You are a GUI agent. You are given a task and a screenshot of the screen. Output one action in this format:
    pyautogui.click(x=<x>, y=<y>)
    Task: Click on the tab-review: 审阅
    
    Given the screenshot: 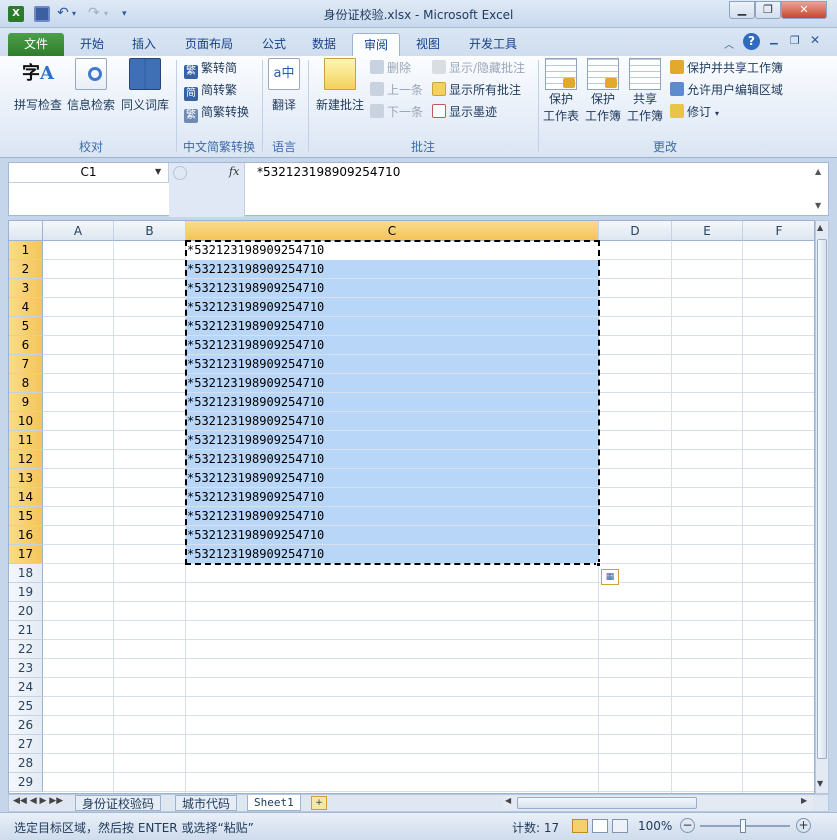 What is the action you would take?
    pyautogui.click(x=376, y=44)
    